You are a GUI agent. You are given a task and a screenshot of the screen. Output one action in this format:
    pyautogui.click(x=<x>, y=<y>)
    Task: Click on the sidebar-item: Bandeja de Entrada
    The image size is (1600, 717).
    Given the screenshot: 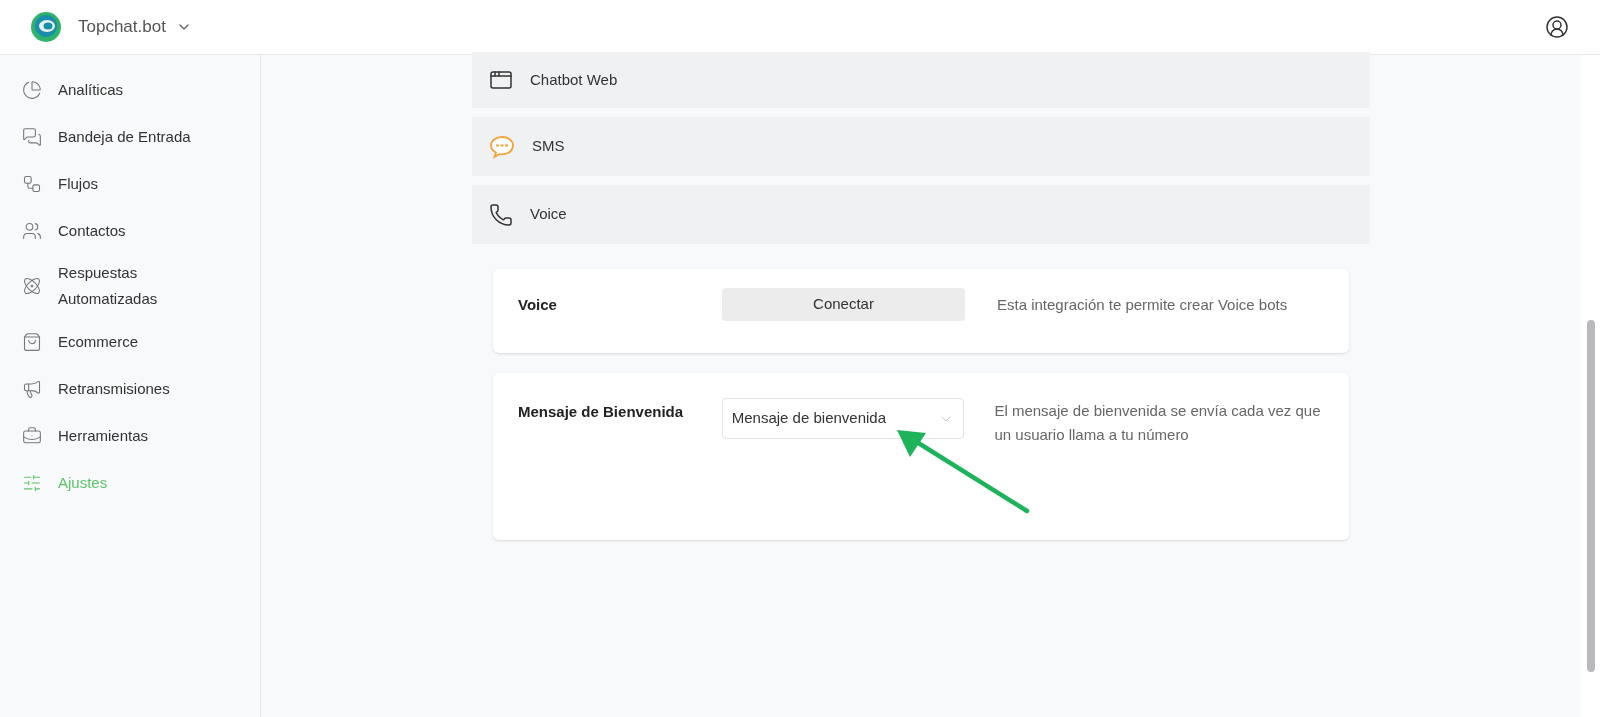 What is the action you would take?
    pyautogui.click(x=141, y=136)
    